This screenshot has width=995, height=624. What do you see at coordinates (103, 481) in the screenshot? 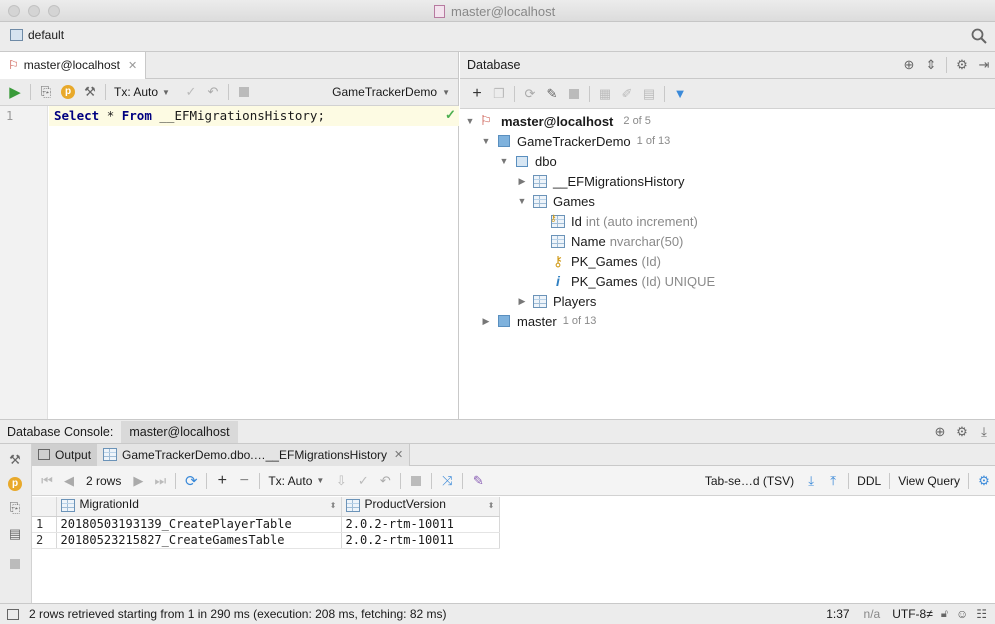
I see `row-count: 2 rows` at bounding box center [103, 481].